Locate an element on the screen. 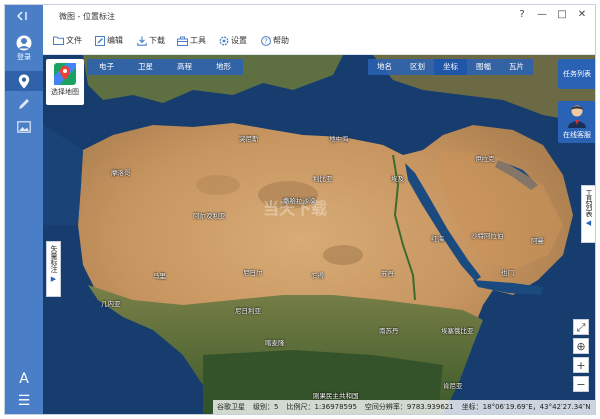 The height and width of the screenshot is (419, 600). gear-icon is located at coordinates (224, 40).